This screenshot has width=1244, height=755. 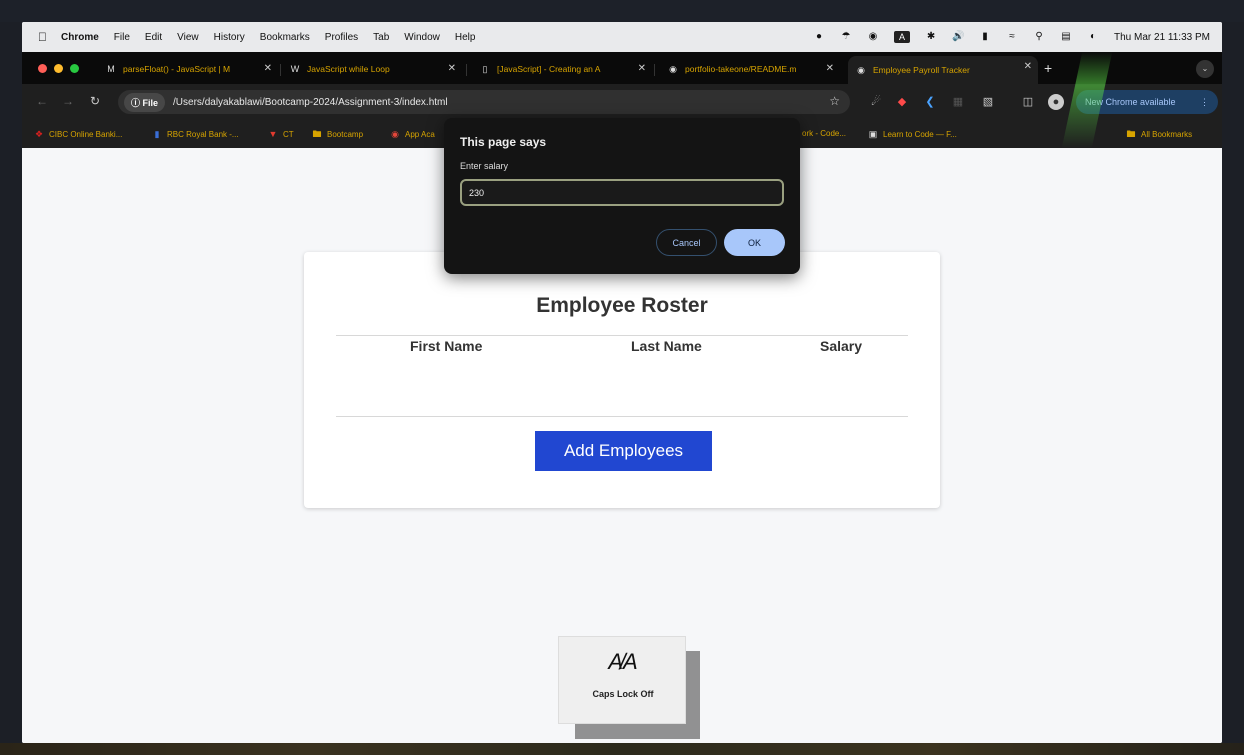 I want to click on tab-title: Employee Payroll Tracker, so click(x=921, y=70).